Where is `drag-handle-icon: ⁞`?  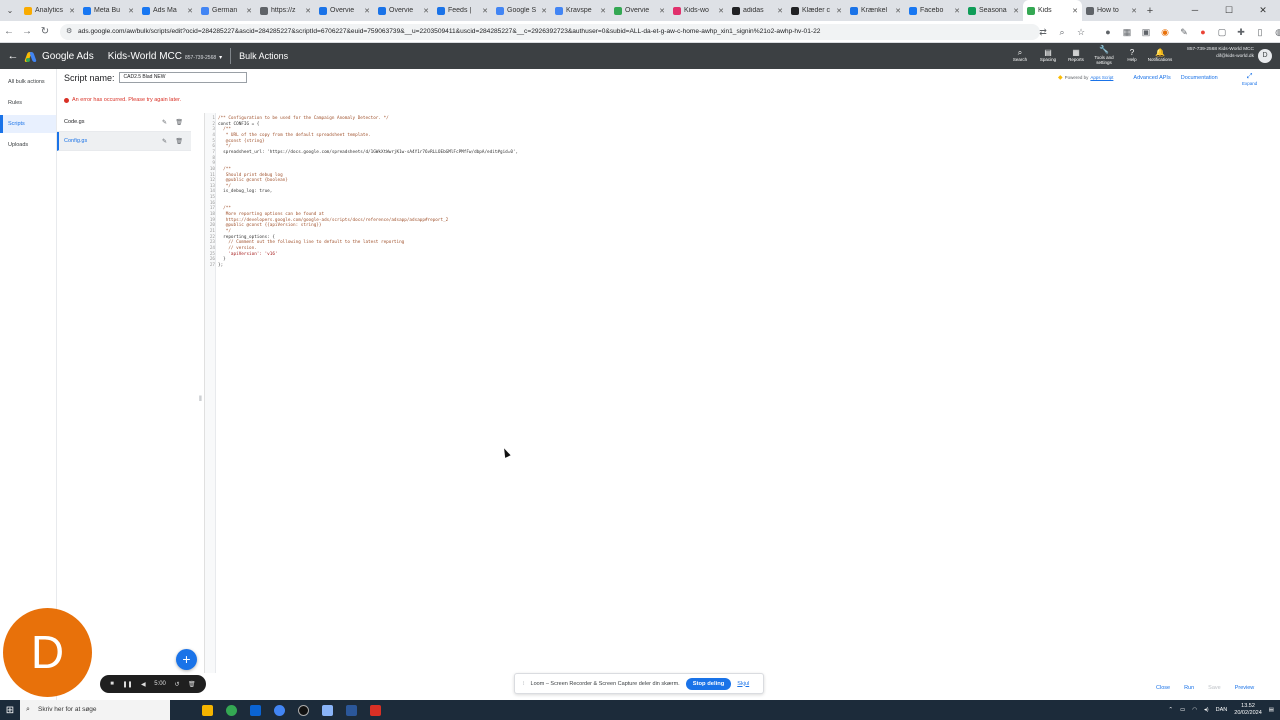 drag-handle-icon: ⁞ is located at coordinates (524, 684).